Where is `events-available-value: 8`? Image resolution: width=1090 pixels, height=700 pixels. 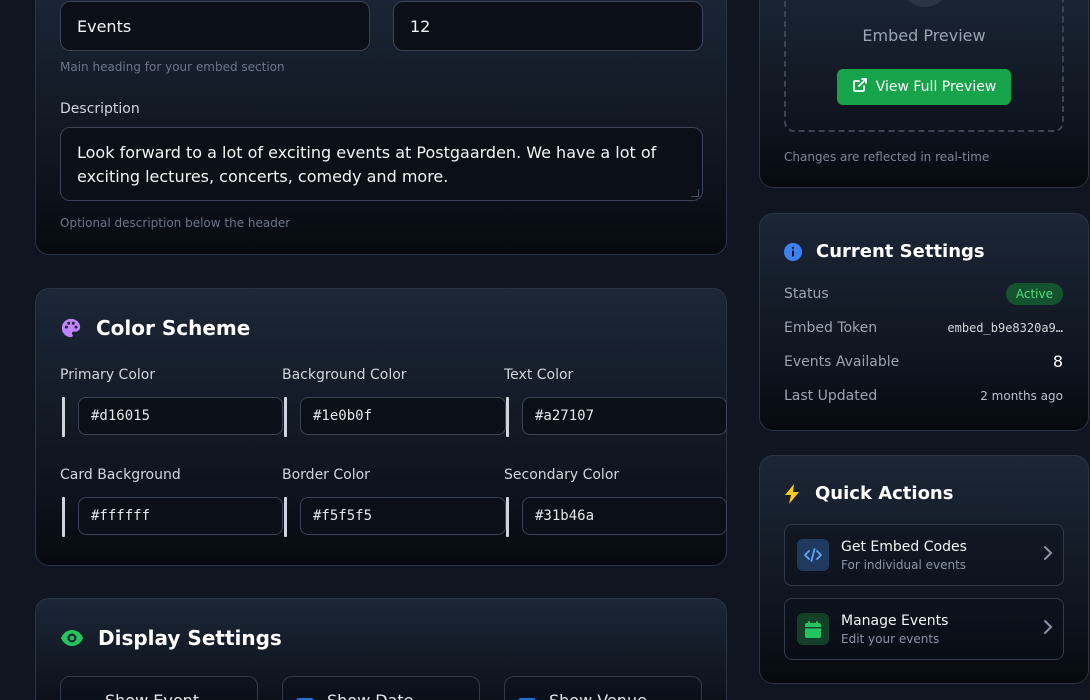 events-available-value: 8 is located at coordinates (1057, 361).